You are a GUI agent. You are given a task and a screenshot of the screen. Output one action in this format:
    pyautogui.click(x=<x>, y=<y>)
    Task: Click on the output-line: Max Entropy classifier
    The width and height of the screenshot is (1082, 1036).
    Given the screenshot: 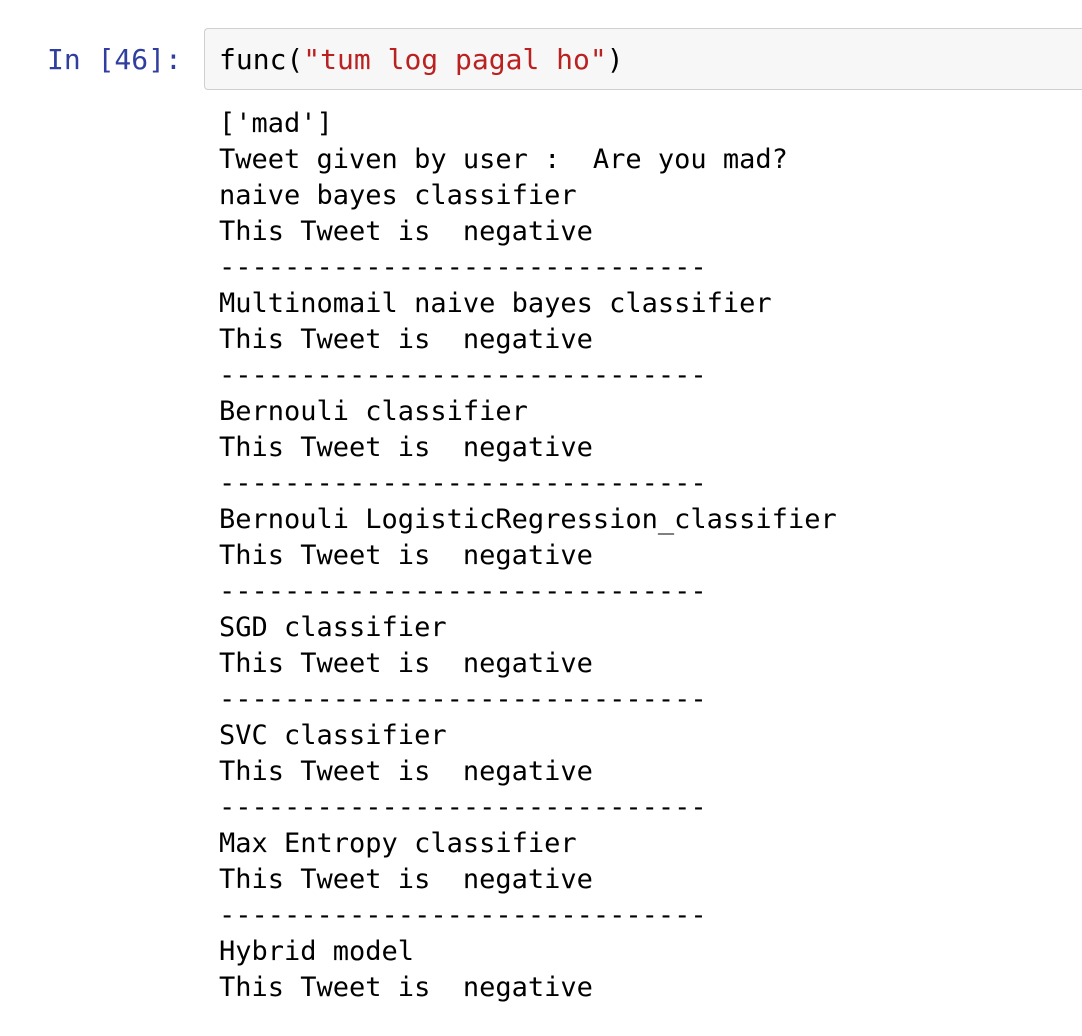 What is the action you would take?
    pyautogui.click(x=398, y=843)
    